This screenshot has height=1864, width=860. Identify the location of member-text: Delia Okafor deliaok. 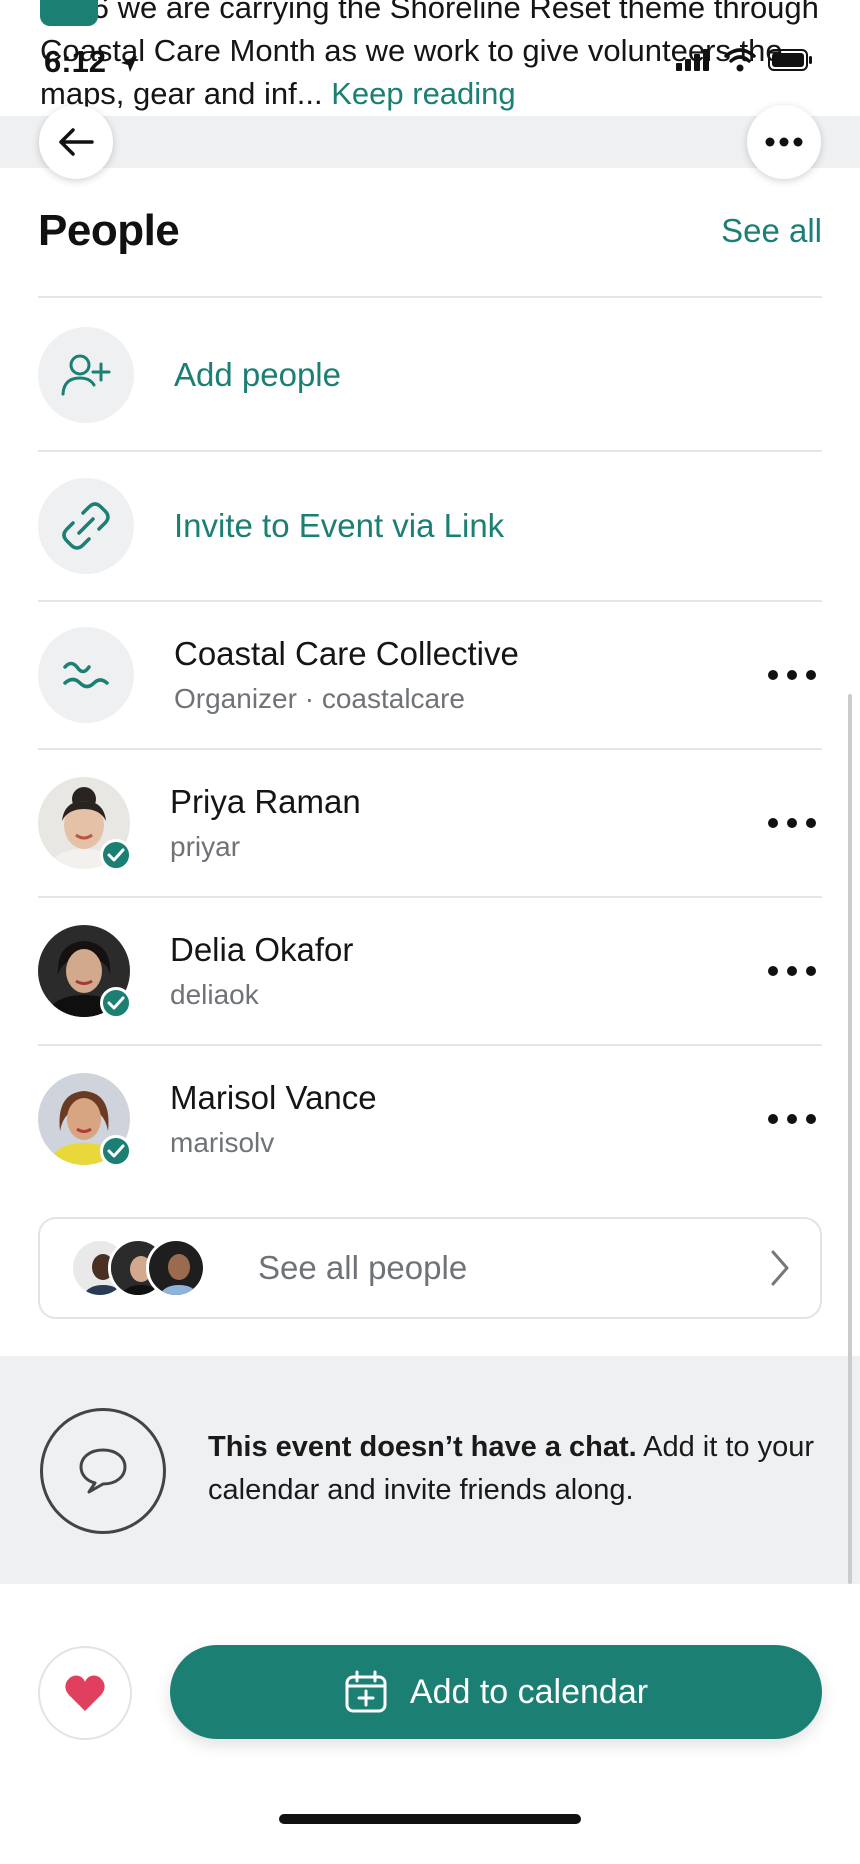
(469, 971).